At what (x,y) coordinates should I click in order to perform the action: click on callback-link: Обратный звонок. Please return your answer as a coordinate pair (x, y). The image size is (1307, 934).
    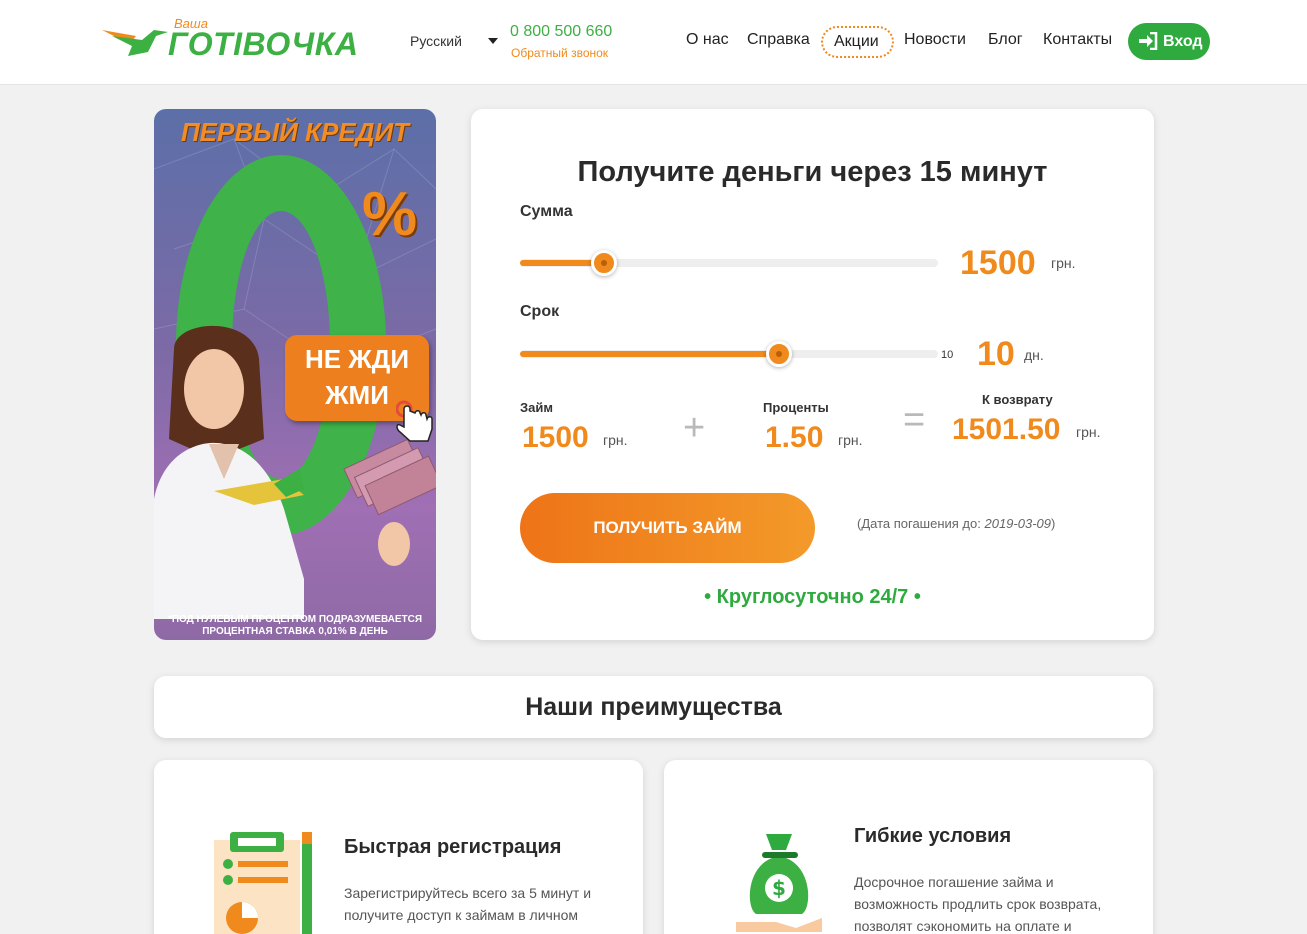
    Looking at the image, I should click on (559, 53).